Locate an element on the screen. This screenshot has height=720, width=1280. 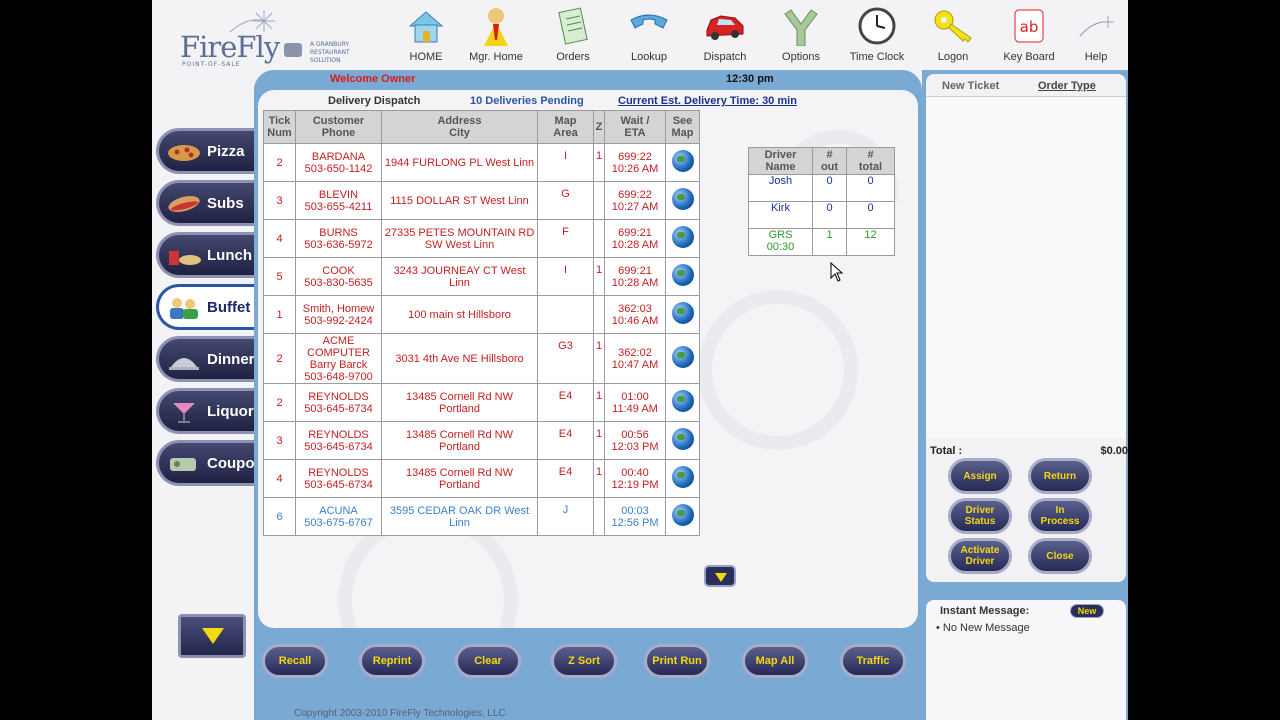
nav-orders: Orders is located at coordinates (573, 35).